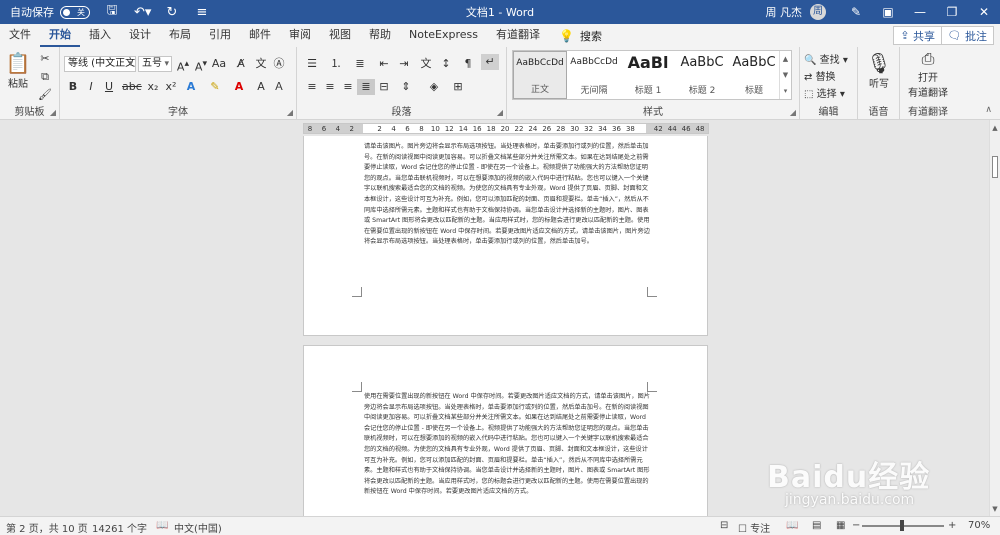  What do you see at coordinates (45, 77) in the screenshot?
I see `copy-icon: ⧉` at bounding box center [45, 77].